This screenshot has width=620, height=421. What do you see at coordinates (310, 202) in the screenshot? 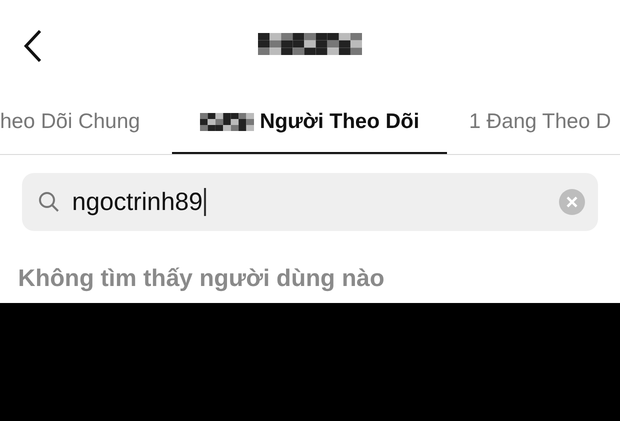
I see `search-field: ngoctrinh89` at bounding box center [310, 202].